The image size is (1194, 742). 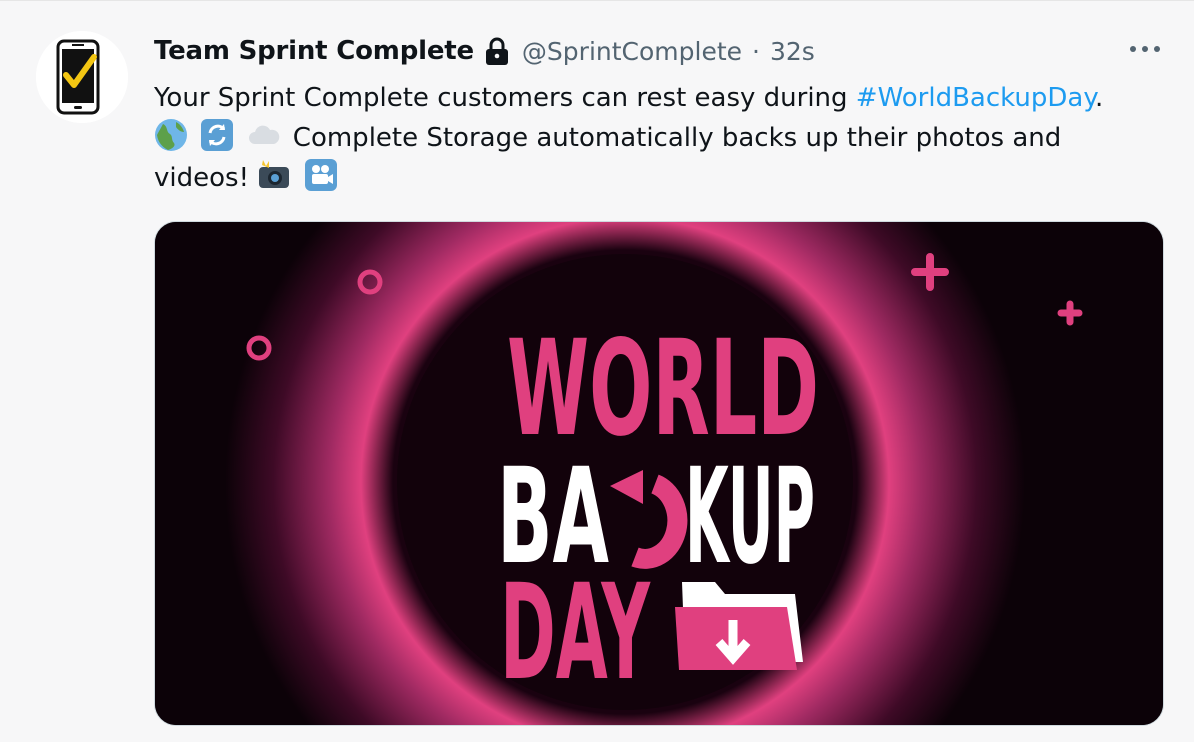 I want to click on timestamp: 32s, so click(x=792, y=51).